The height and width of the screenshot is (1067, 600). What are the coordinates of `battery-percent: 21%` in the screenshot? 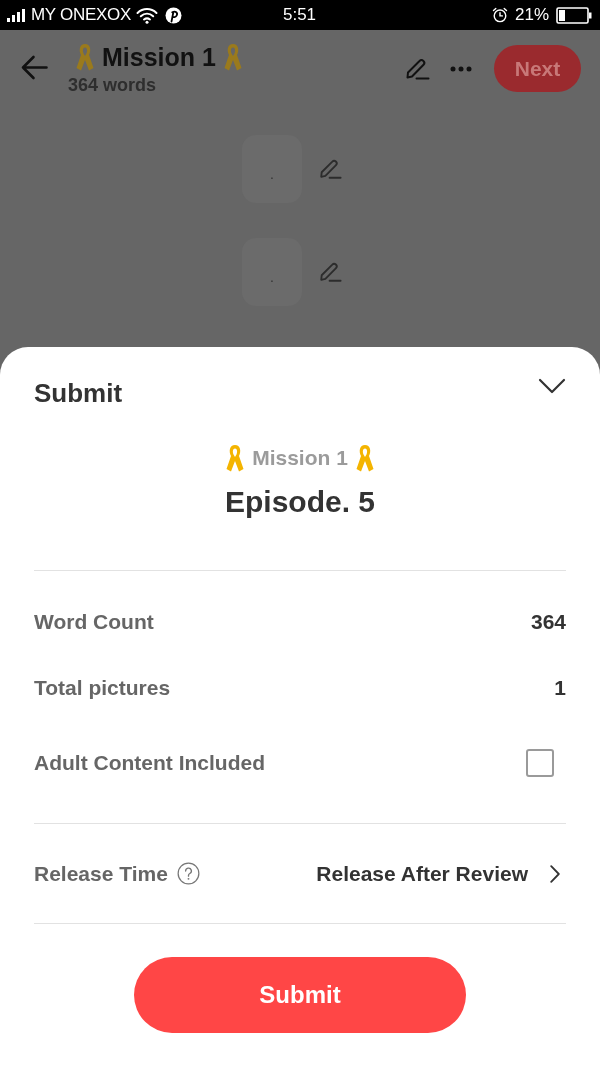 It's located at (531, 15).